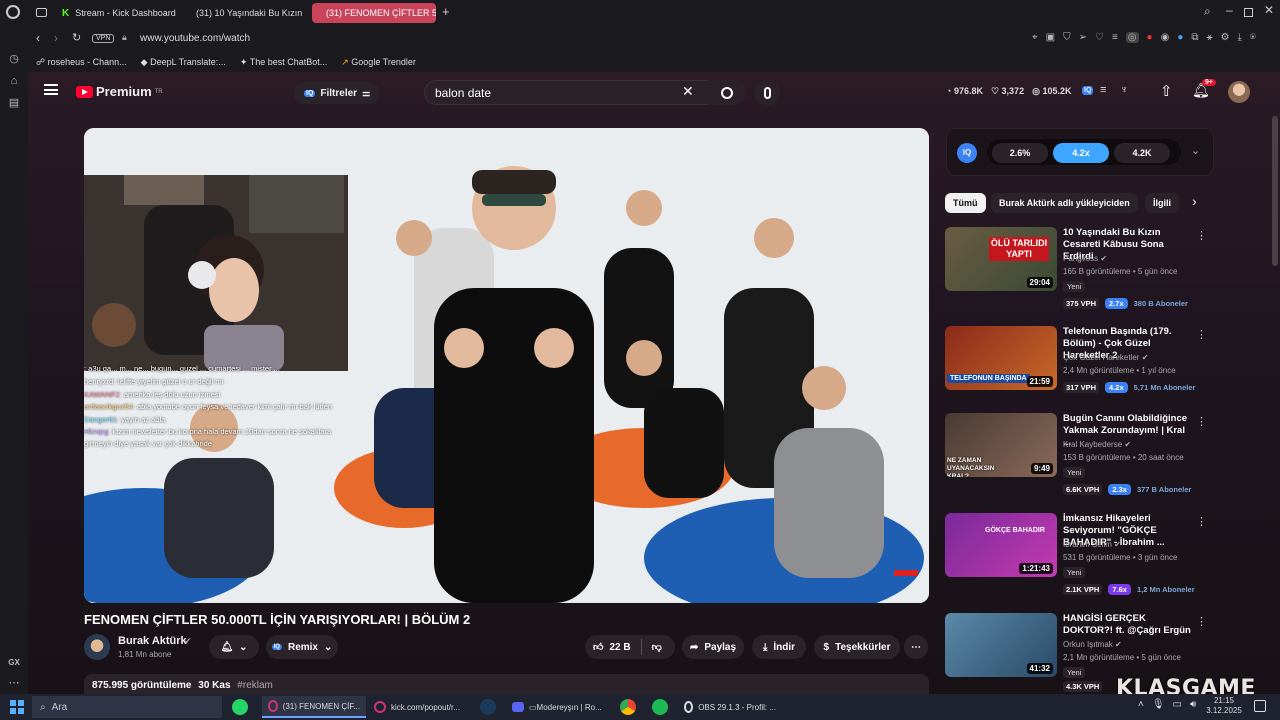 This screenshot has height=720, width=1280. I want to click on tab-kick-dashboard: K Stream - Kick Dashboard, so click(116, 13).